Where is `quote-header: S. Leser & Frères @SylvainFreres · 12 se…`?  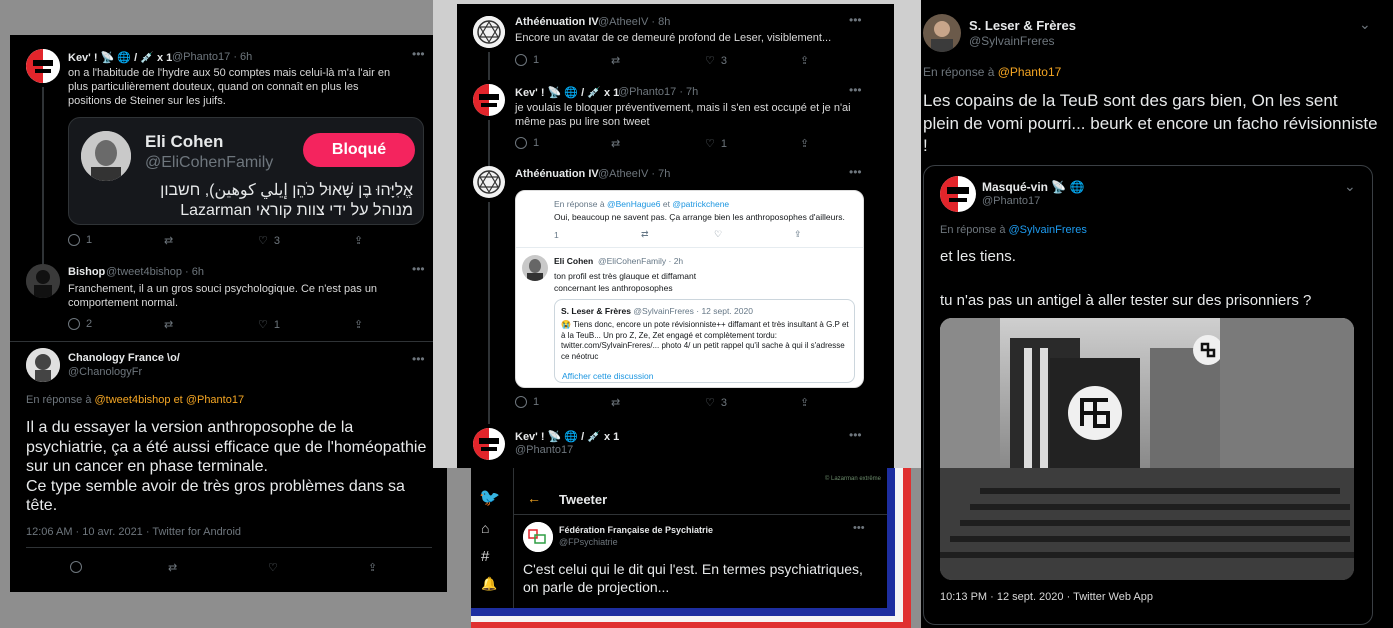 quote-header: S. Leser & Frères @SylvainFreres · 12 se… is located at coordinates (657, 311).